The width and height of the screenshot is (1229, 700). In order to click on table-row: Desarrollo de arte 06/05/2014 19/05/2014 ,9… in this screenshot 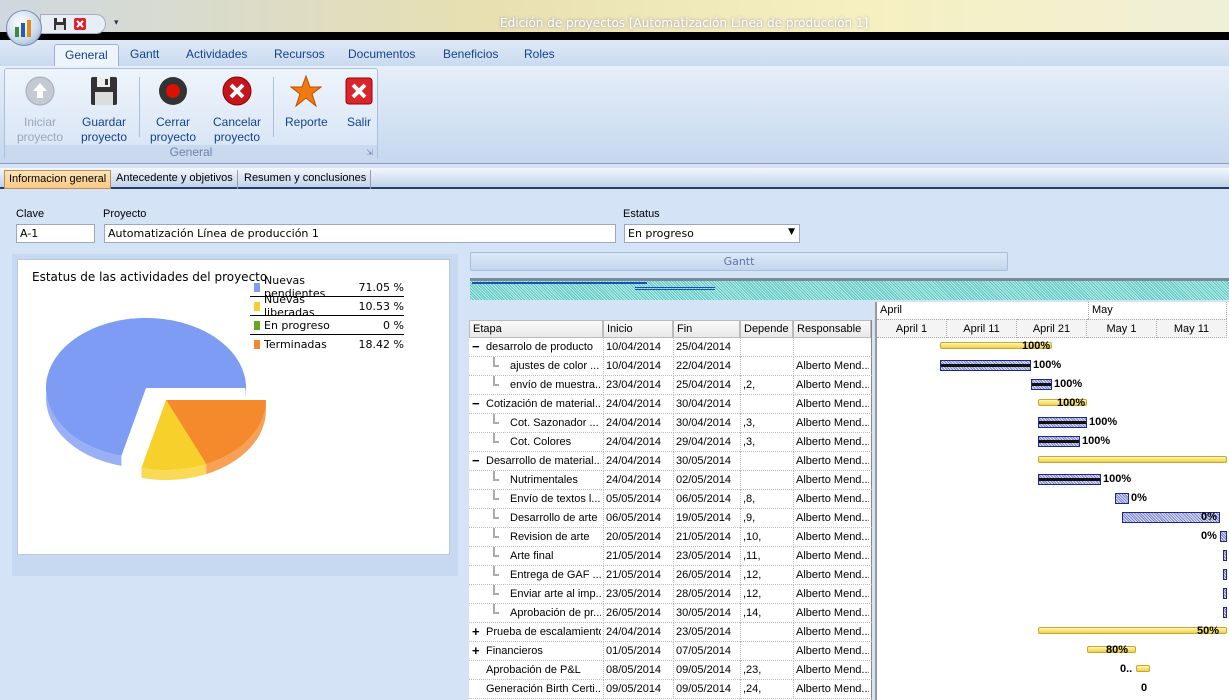, I will do `click(670, 518)`.